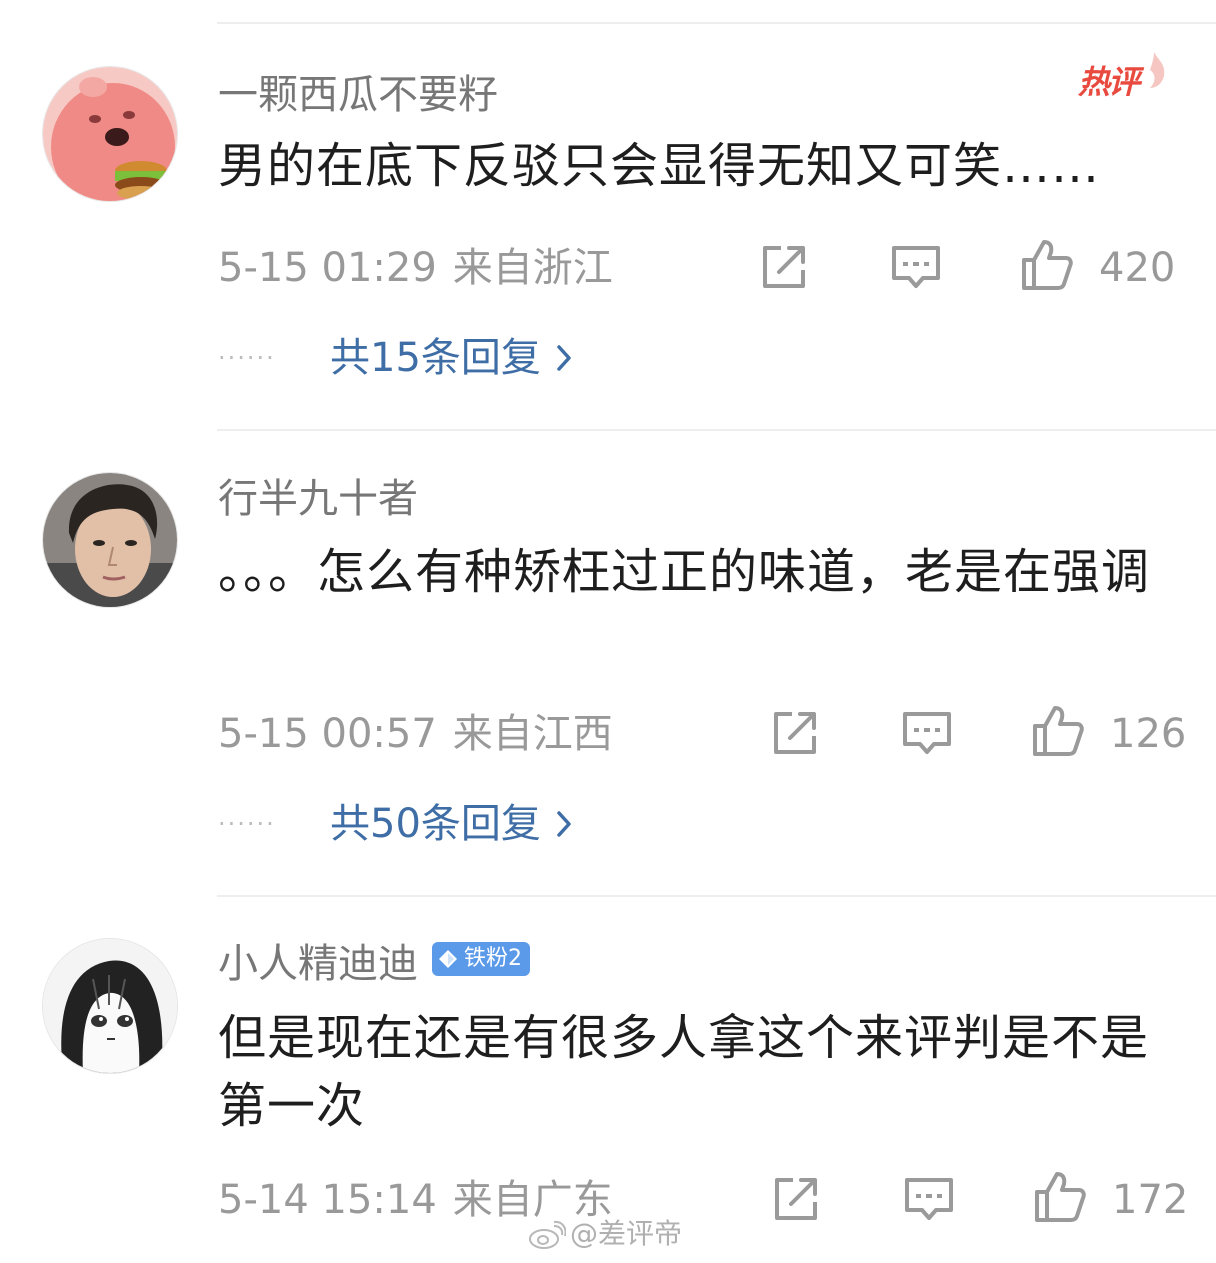 The height and width of the screenshot is (1263, 1216). Describe the element at coordinates (327, 1200) in the screenshot. I see `comment-time: 5-14 15:14` at that location.